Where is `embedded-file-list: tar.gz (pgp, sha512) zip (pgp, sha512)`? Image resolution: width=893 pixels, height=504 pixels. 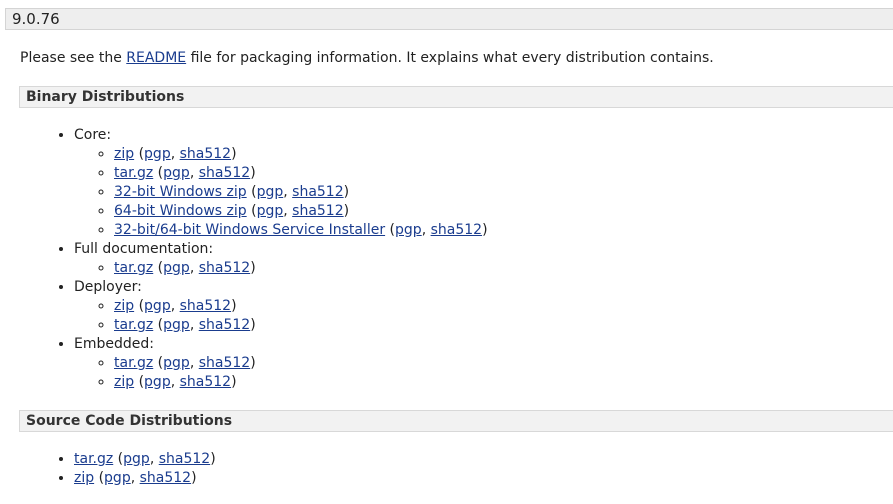
embedded-file-list: tar.gz (pgp, sha512) zip (pgp, sha512) is located at coordinates (281, 373).